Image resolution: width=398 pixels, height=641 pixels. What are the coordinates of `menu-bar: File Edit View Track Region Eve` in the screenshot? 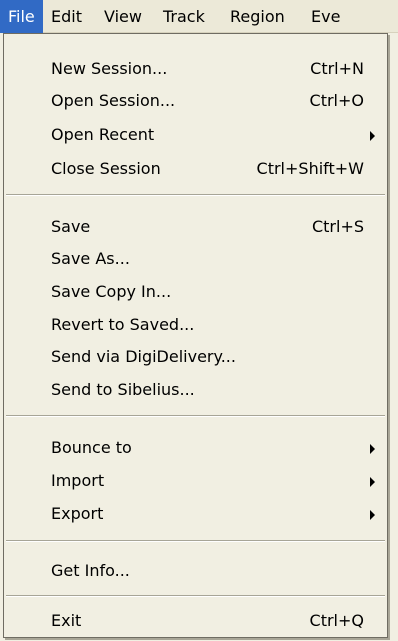 It's located at (199, 16).